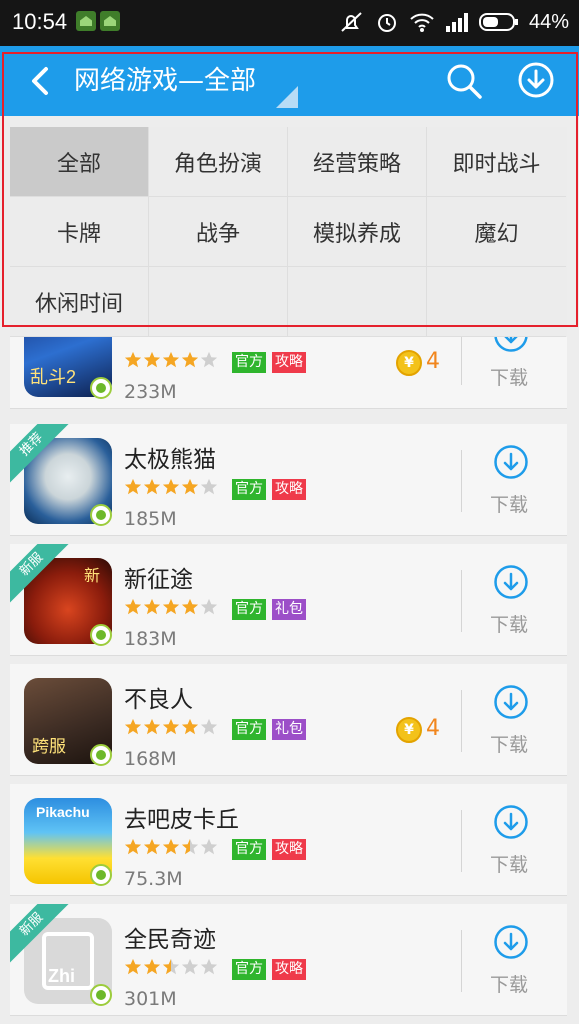 The image size is (579, 1024). What do you see at coordinates (287, 97) in the screenshot?
I see `dropdown-indicator-icon` at bounding box center [287, 97].